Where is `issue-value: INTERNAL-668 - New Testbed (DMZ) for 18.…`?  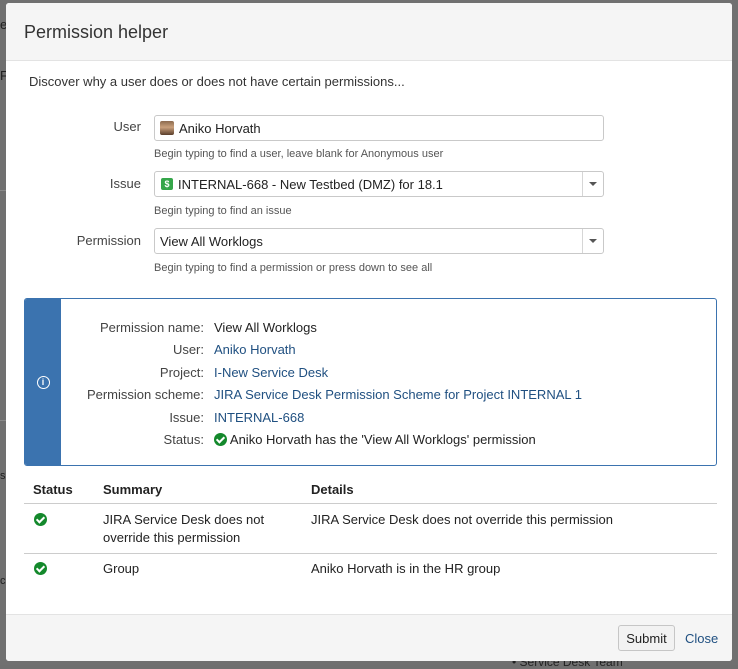 issue-value: INTERNAL-668 - New Testbed (DMZ) for 18.… is located at coordinates (310, 184).